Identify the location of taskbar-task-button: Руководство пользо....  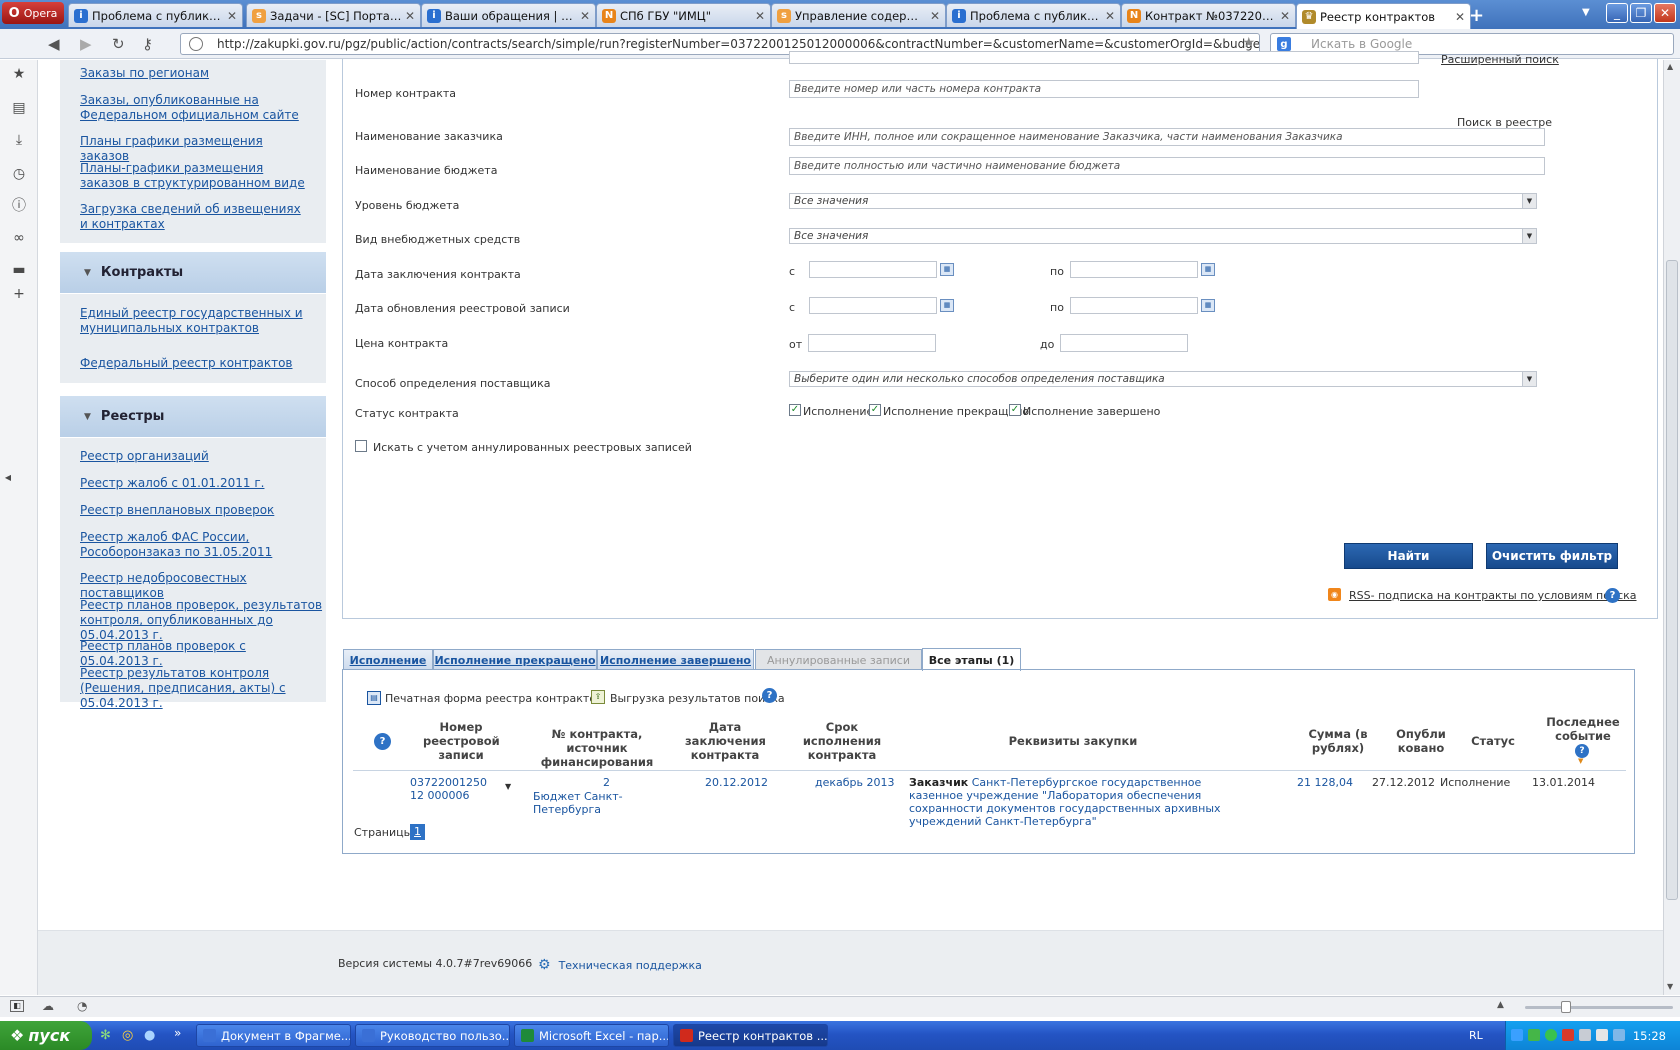
(432, 1035).